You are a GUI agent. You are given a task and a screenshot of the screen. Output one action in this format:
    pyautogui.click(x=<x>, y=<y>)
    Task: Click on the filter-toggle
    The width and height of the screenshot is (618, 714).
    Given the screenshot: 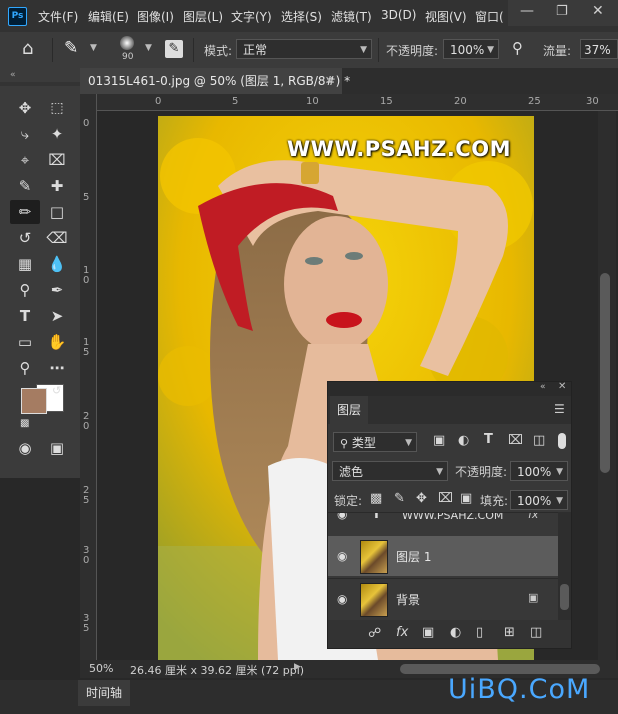 What is the action you would take?
    pyautogui.click(x=562, y=441)
    